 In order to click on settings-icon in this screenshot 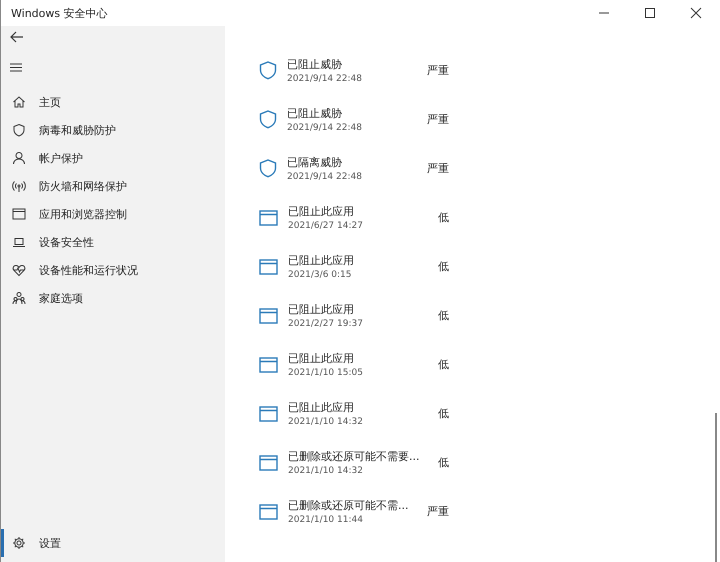, I will do `click(19, 543)`.